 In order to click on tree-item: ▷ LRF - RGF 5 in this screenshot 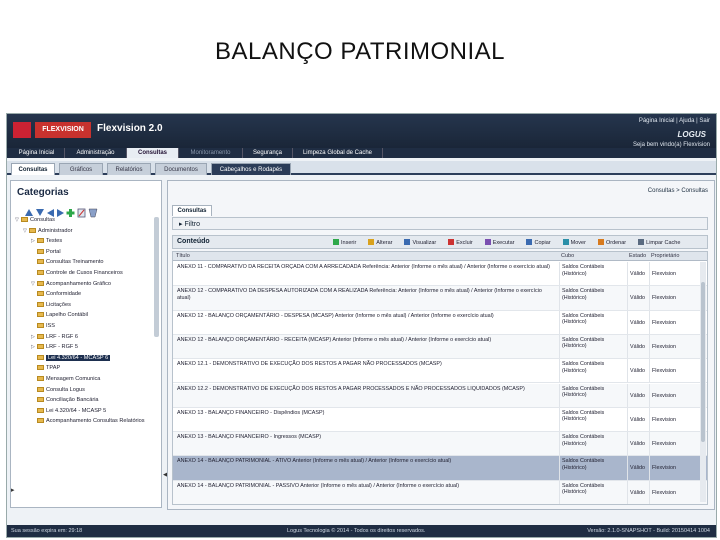, I will do `click(86, 347)`.